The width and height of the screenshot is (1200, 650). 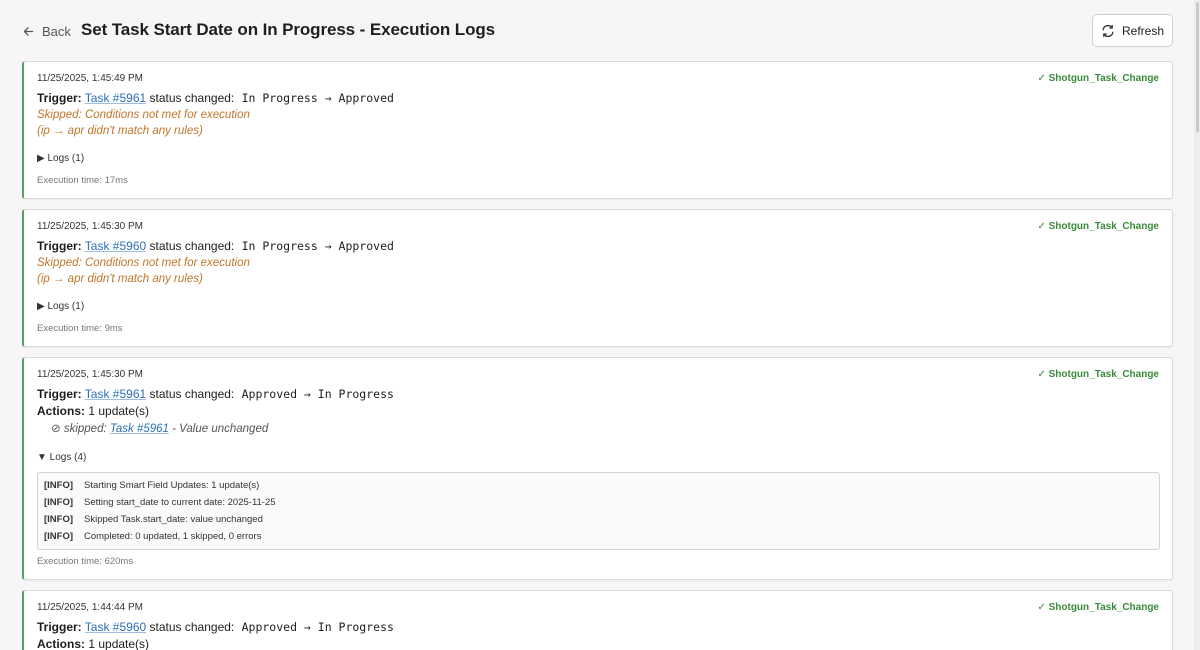 I want to click on action-task-link: Task #5961, so click(x=139, y=429).